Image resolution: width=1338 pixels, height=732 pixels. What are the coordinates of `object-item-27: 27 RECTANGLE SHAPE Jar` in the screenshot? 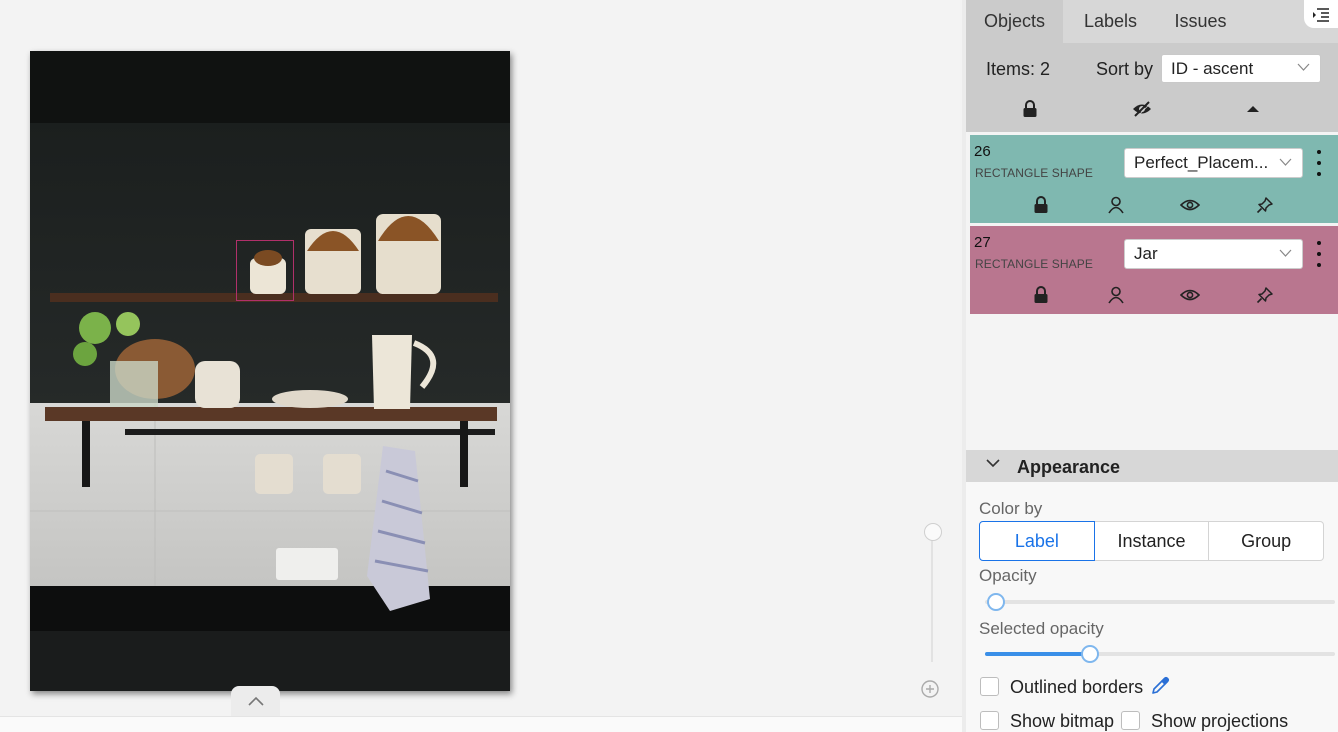 It's located at (1154, 270).